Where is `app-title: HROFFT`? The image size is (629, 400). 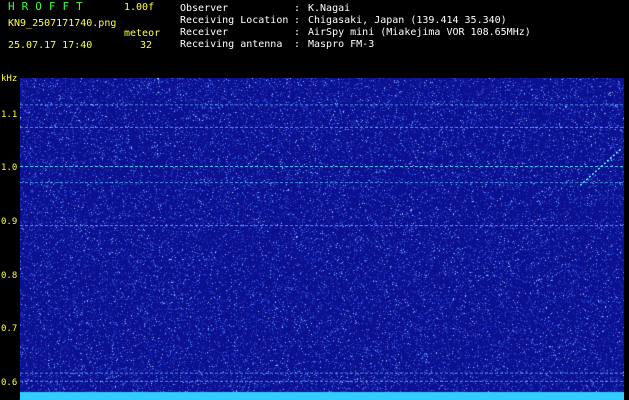
app-title: HROFFT is located at coordinates (49, 6).